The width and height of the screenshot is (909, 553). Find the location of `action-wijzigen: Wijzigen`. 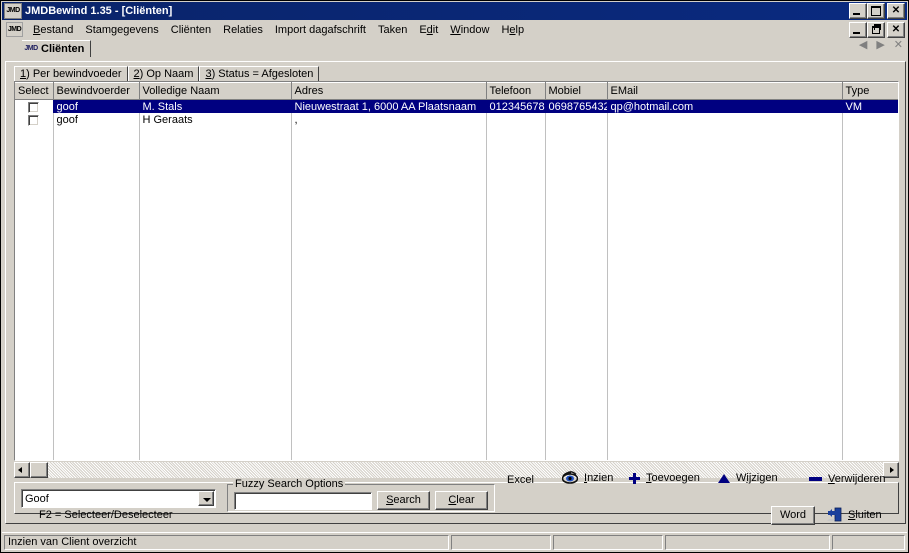

action-wijzigen: Wijzigen is located at coordinates (748, 478).